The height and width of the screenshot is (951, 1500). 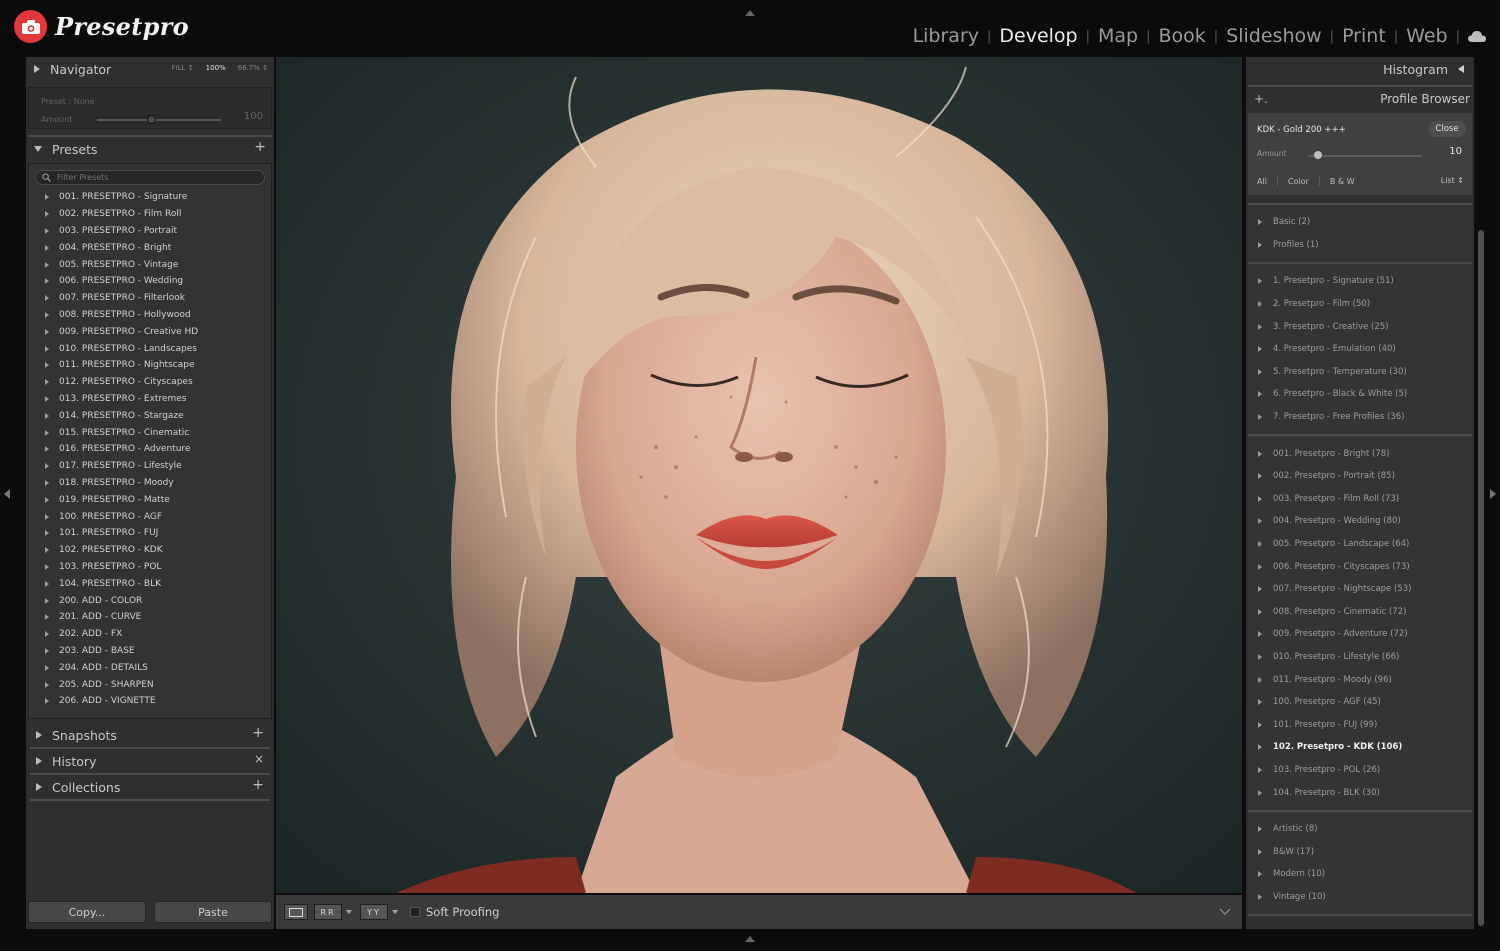 What do you see at coordinates (150, 466) in the screenshot?
I see `preset-folder: 017. PRESETPRO - Lifestyle` at bounding box center [150, 466].